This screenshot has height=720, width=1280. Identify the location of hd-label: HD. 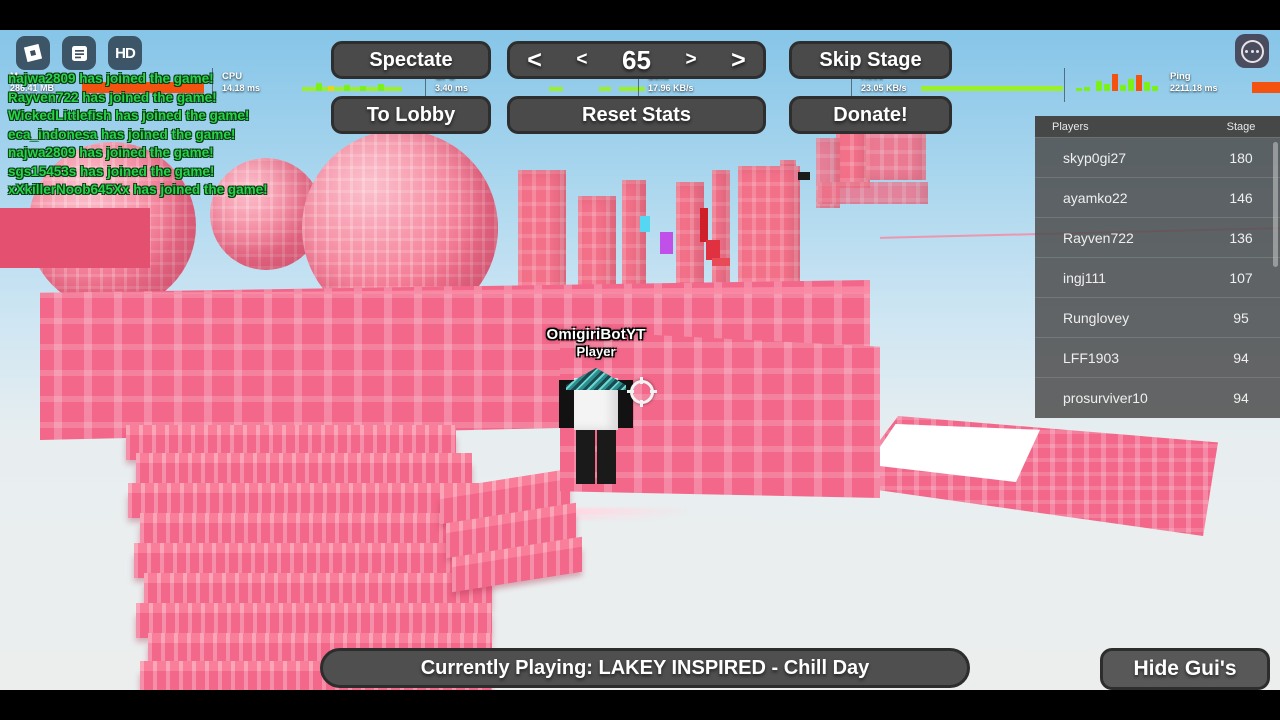
(125, 53).